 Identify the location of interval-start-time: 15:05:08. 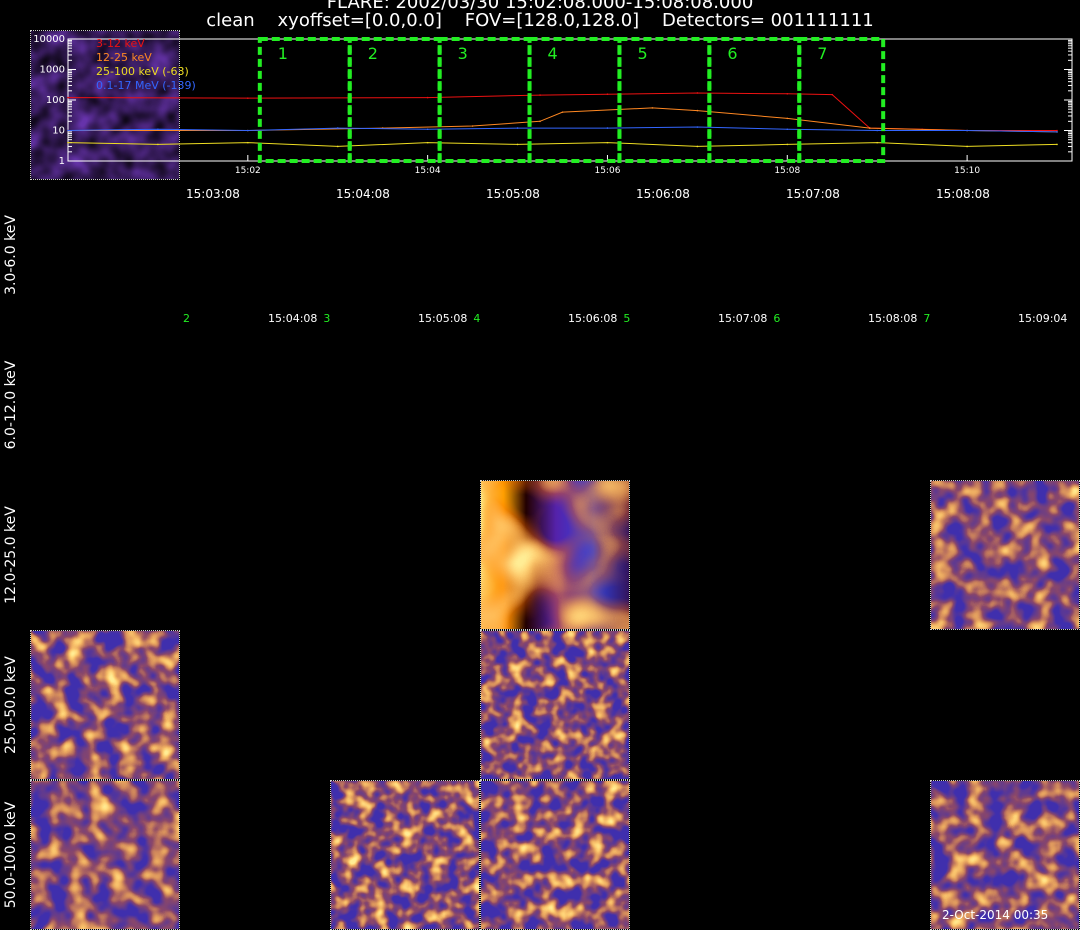
(513, 194).